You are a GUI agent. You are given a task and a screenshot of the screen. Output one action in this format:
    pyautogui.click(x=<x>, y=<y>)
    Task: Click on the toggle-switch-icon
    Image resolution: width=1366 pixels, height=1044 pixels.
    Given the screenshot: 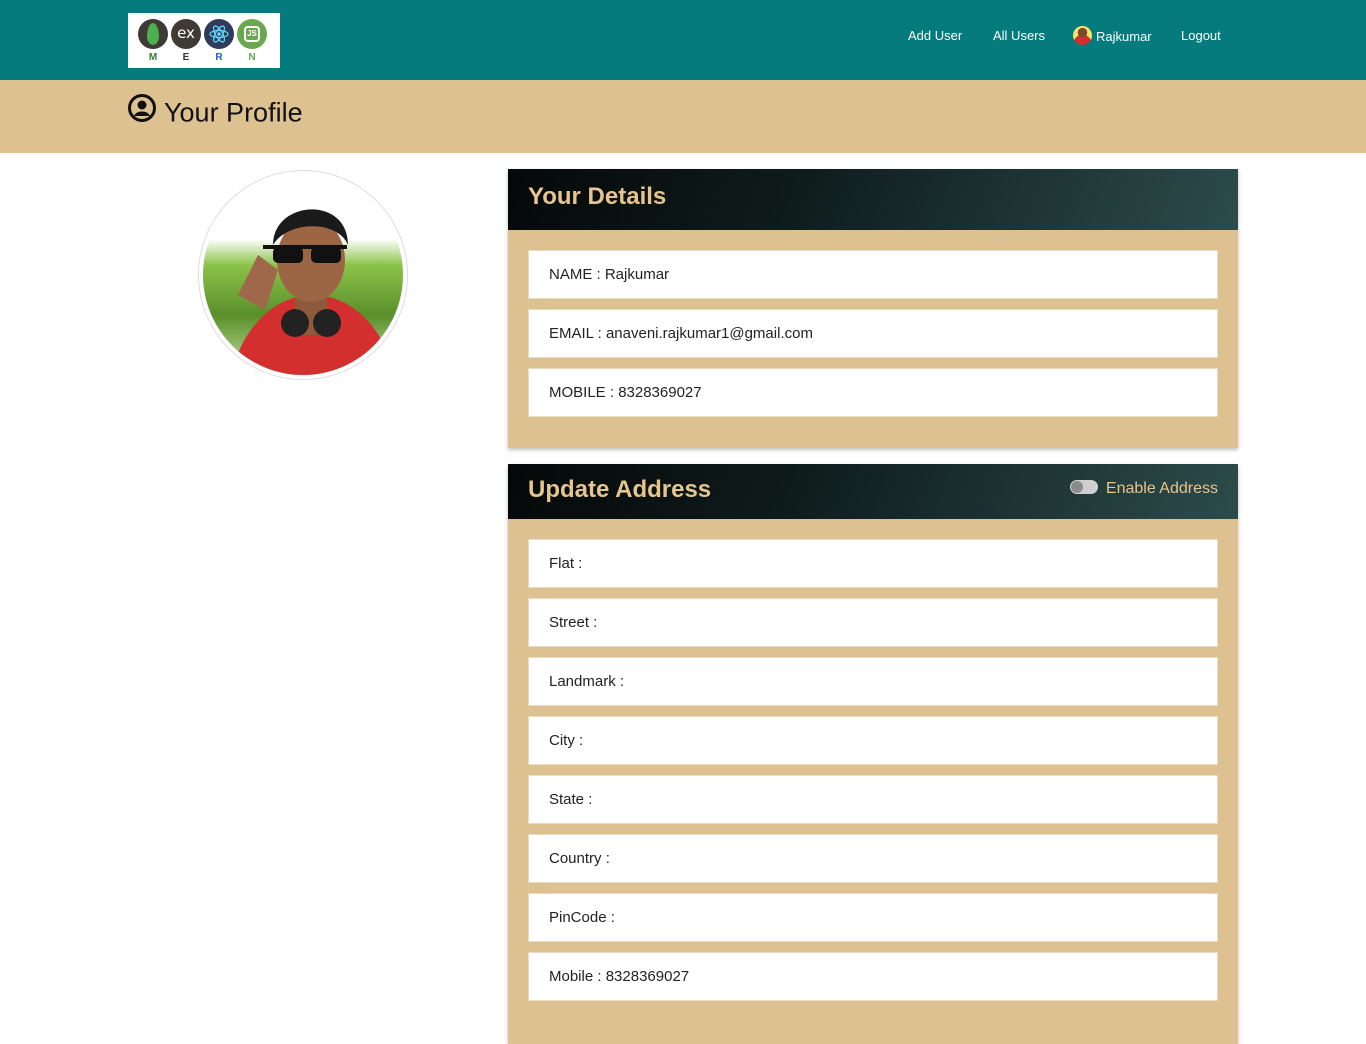 What is the action you would take?
    pyautogui.click(x=1083, y=486)
    